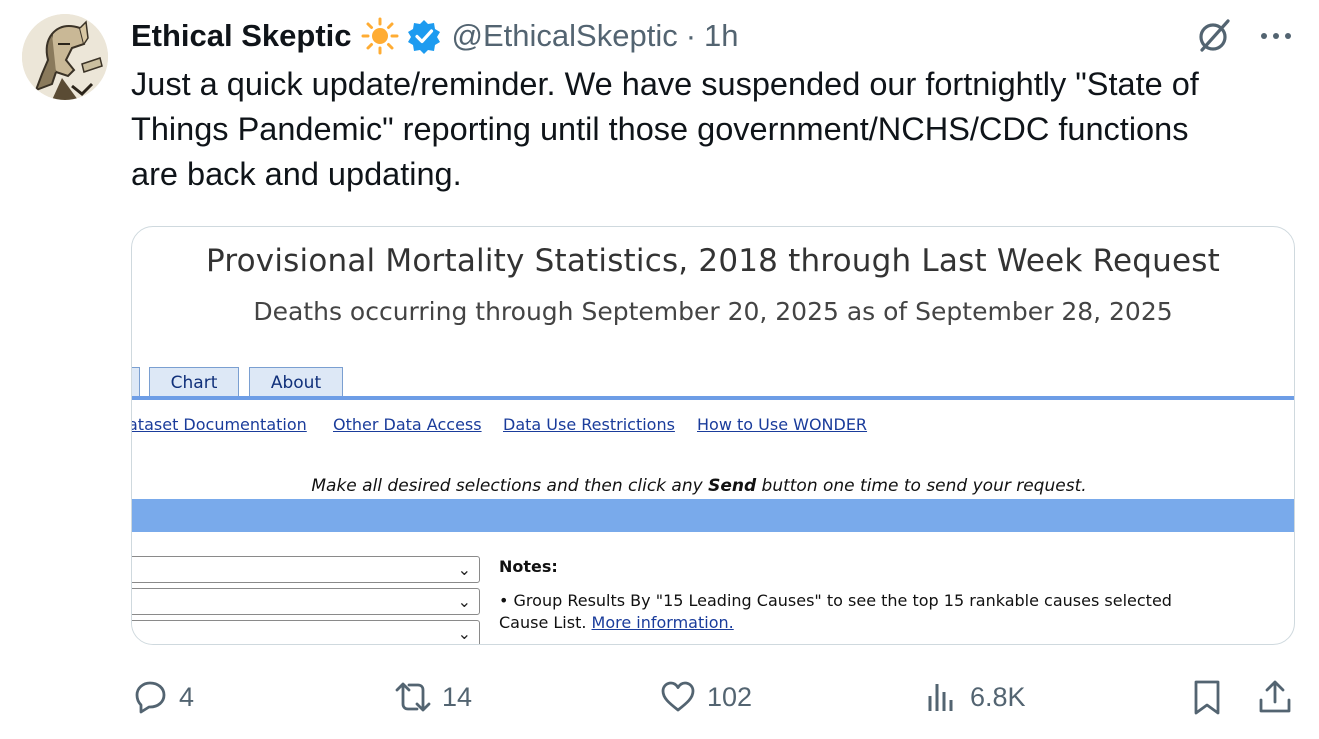 The width and height of the screenshot is (1319, 739). Describe the element at coordinates (713, 398) in the screenshot. I see `tab-divider` at that location.